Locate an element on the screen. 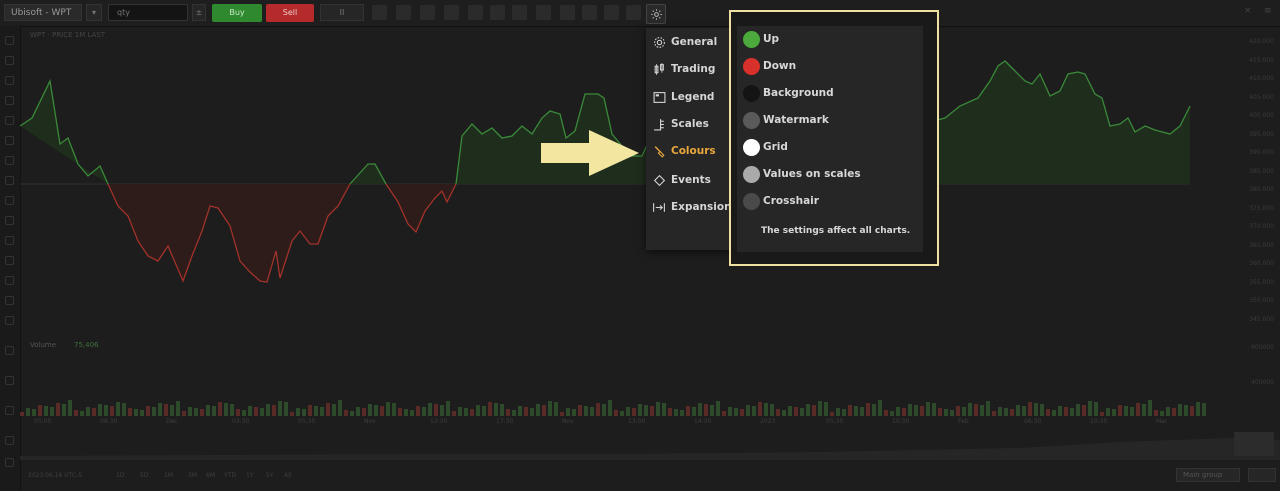 Image resolution: width=1280 pixels, height=491 pixels. interval-icon is located at coordinates (497, 12).